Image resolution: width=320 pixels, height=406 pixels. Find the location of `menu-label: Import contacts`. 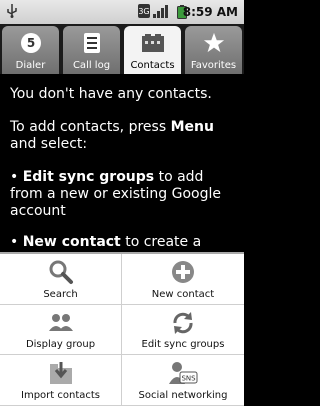

menu-label: Import contacts is located at coordinates (60, 395).